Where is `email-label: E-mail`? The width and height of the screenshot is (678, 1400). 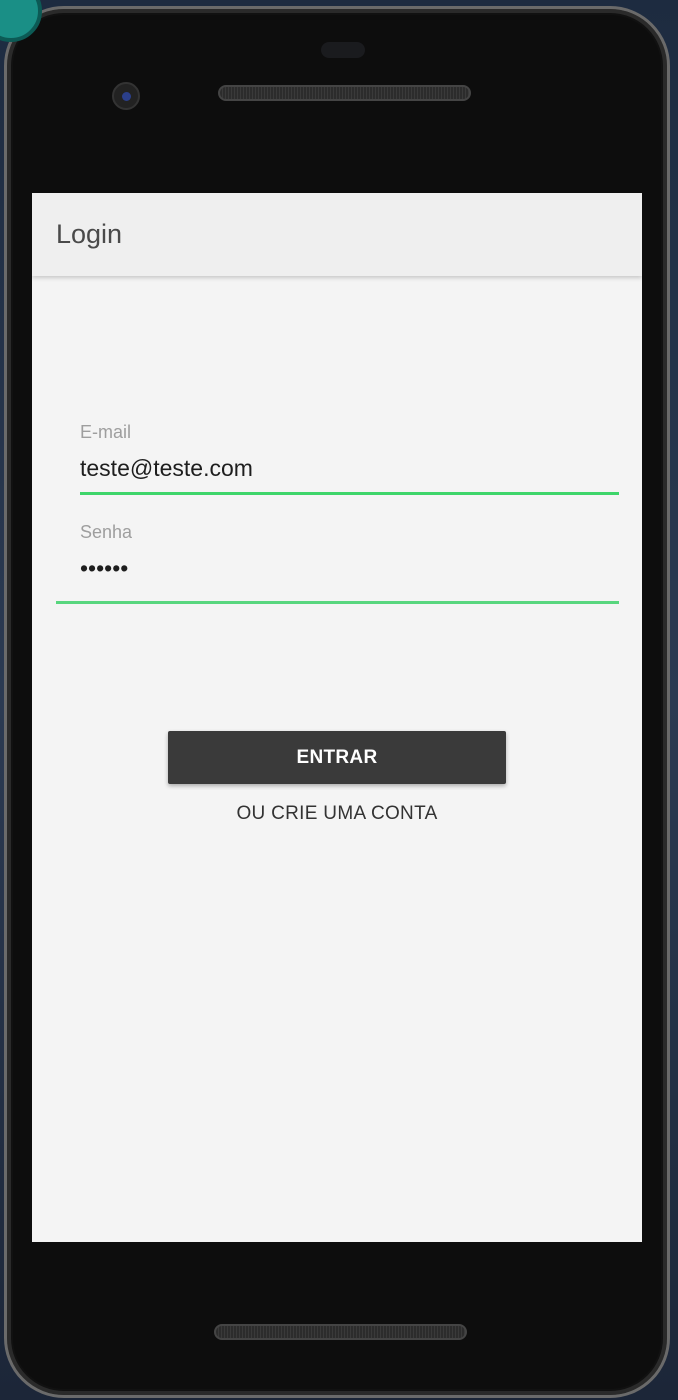 email-label: E-mail is located at coordinates (106, 432).